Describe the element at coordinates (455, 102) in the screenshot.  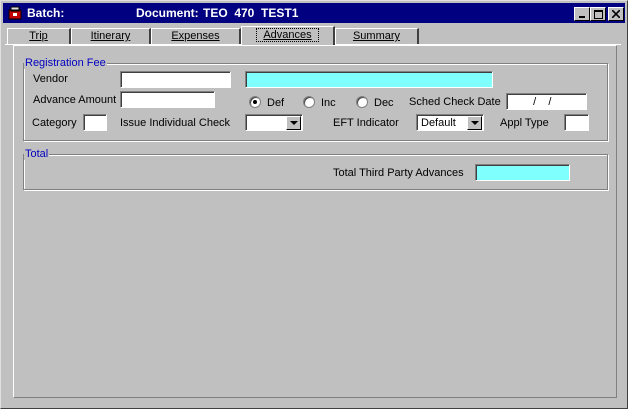
I see `sched-check-date-label: Sched Check Date` at that location.